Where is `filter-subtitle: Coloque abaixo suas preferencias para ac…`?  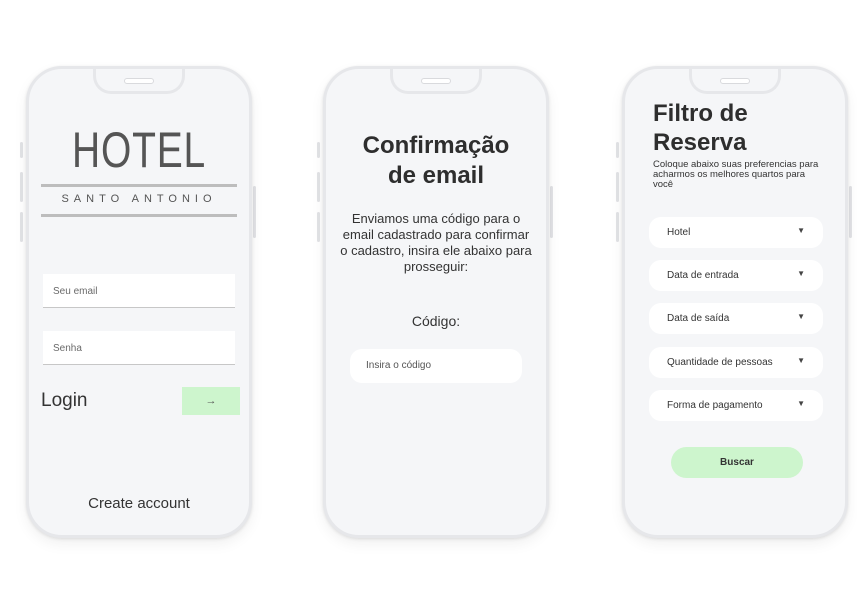 filter-subtitle: Coloque abaixo suas preferencias para ac… is located at coordinates (736, 174).